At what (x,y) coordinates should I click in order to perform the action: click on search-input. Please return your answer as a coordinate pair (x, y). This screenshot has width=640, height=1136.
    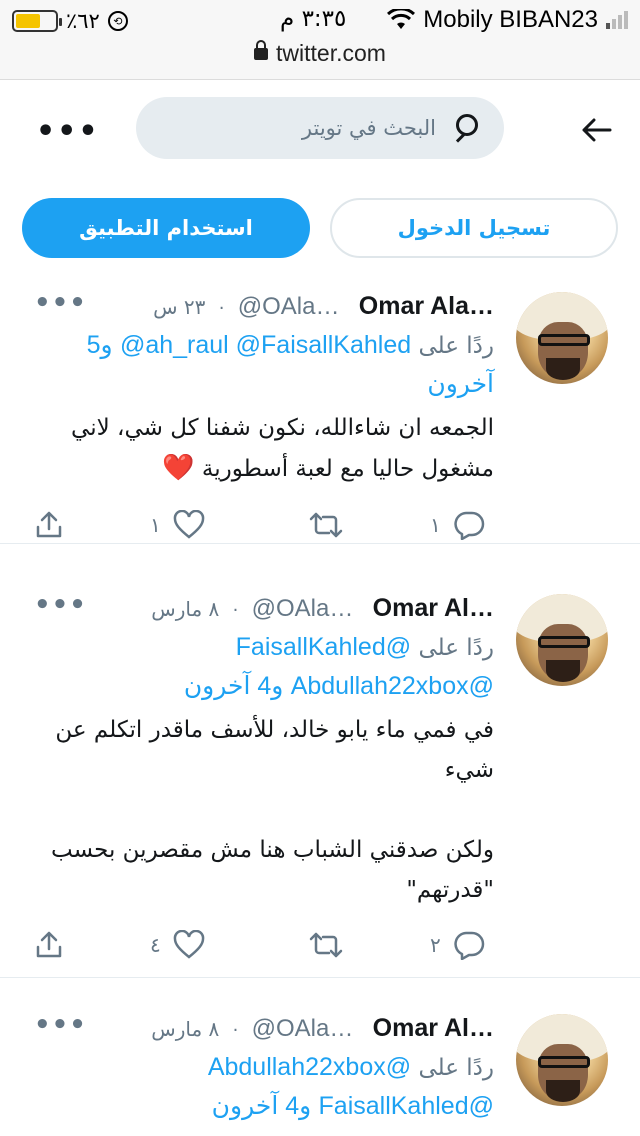
    Looking at the image, I should click on (316, 128).